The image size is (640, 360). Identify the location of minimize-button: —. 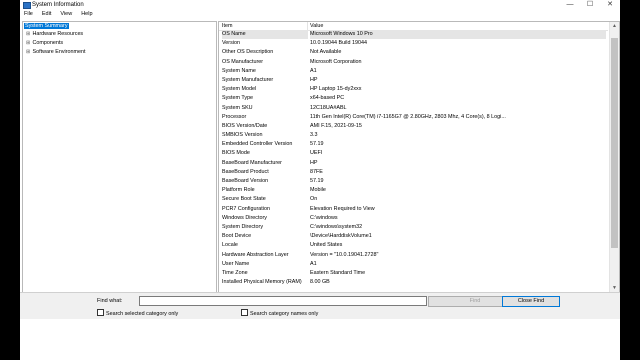
(570, 5).